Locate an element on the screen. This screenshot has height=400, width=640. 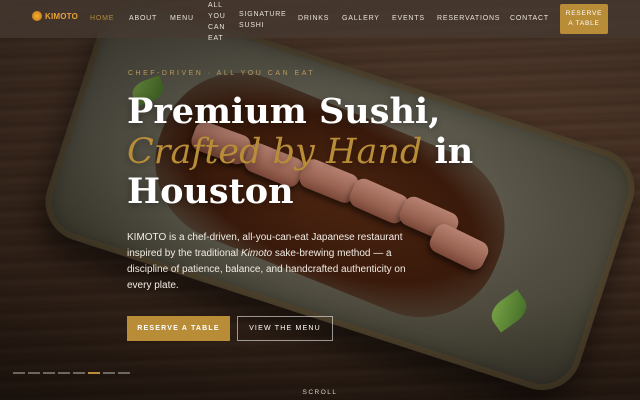
desc-emphasis: Kimoto is located at coordinates (256, 253).